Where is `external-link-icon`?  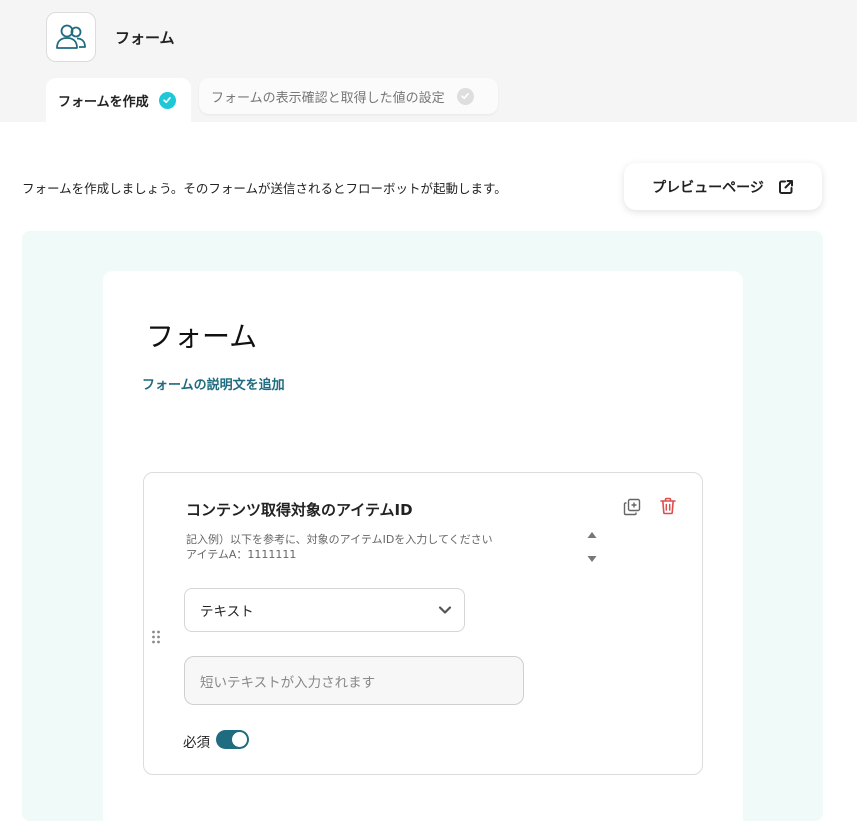 external-link-icon is located at coordinates (785, 186).